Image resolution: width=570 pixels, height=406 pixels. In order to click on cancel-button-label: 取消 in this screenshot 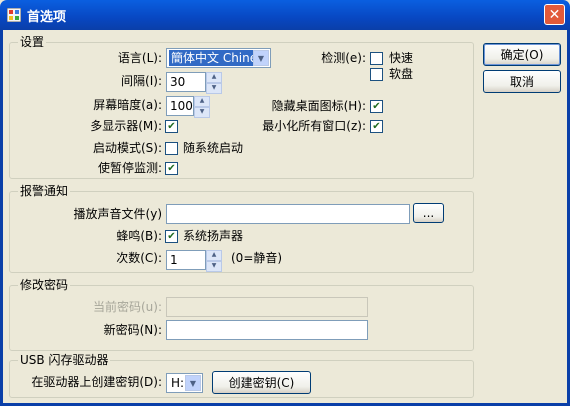, I will do `click(521, 82)`.